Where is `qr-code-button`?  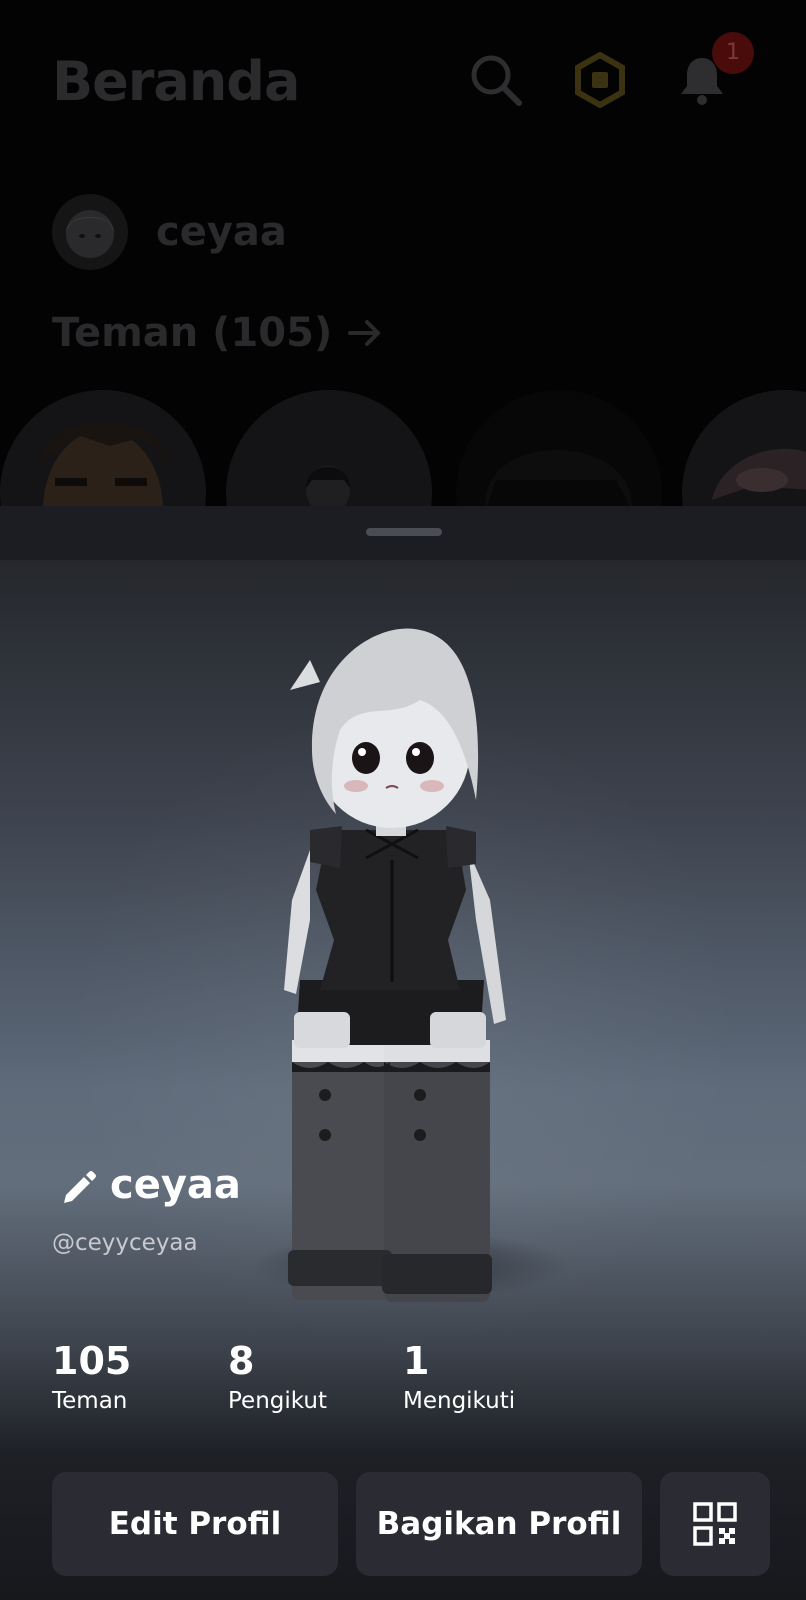
qr-code-button is located at coordinates (715, 1524).